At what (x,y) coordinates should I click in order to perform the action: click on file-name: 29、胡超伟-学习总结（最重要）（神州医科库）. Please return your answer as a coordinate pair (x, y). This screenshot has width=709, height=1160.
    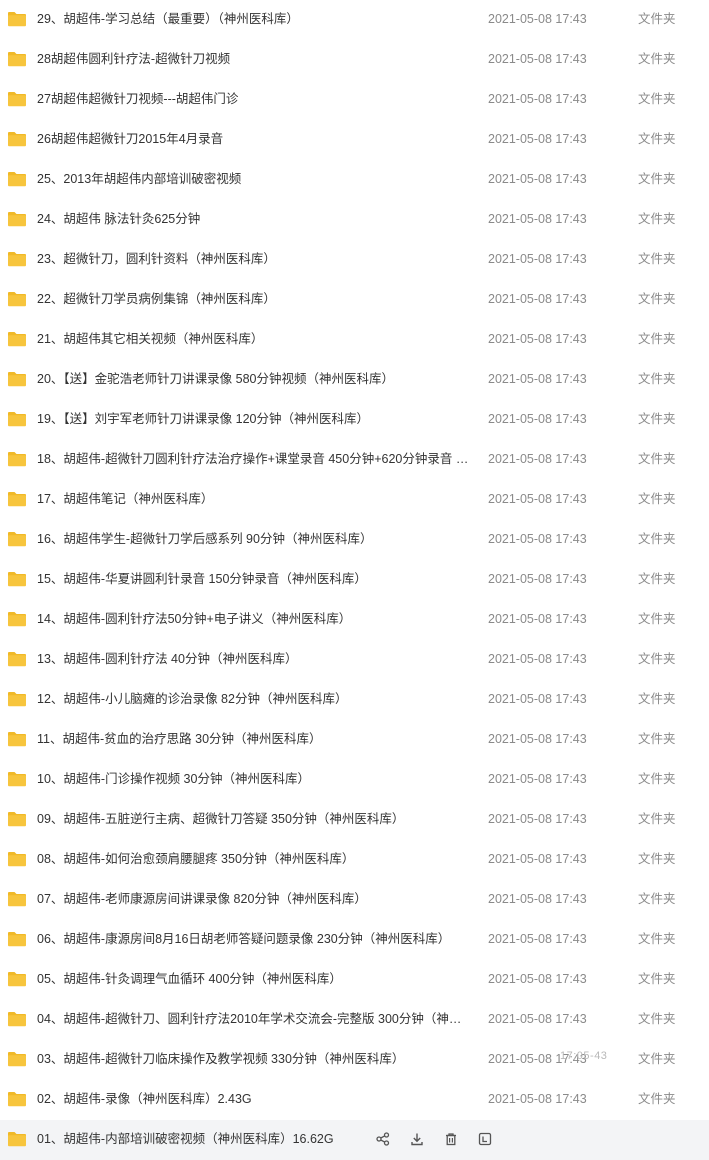
    Looking at the image, I should click on (253, 20).